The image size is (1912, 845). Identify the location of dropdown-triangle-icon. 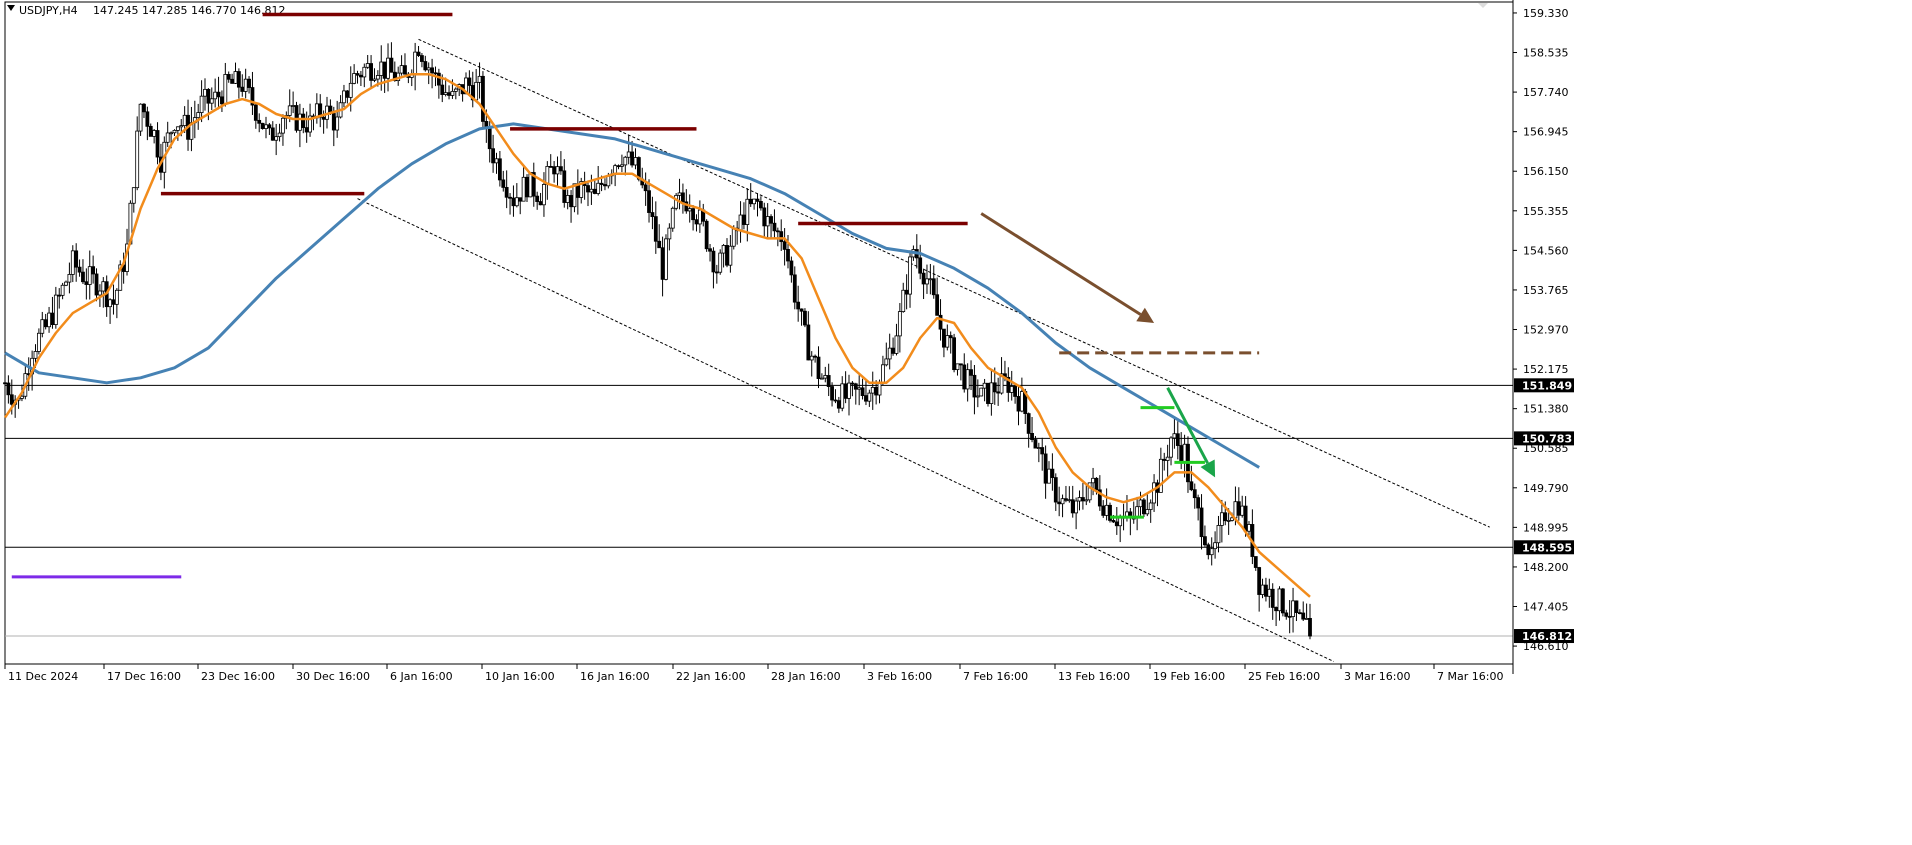
(11, 8).